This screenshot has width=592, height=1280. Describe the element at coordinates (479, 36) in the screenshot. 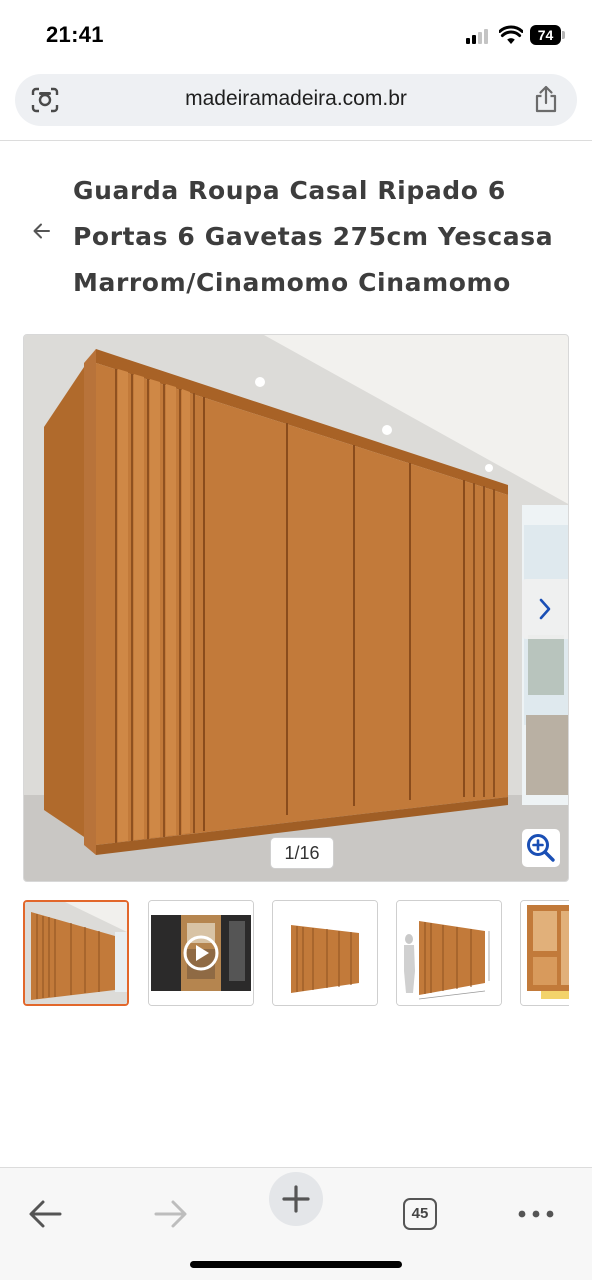

I see `cellular-signal-icon` at that location.